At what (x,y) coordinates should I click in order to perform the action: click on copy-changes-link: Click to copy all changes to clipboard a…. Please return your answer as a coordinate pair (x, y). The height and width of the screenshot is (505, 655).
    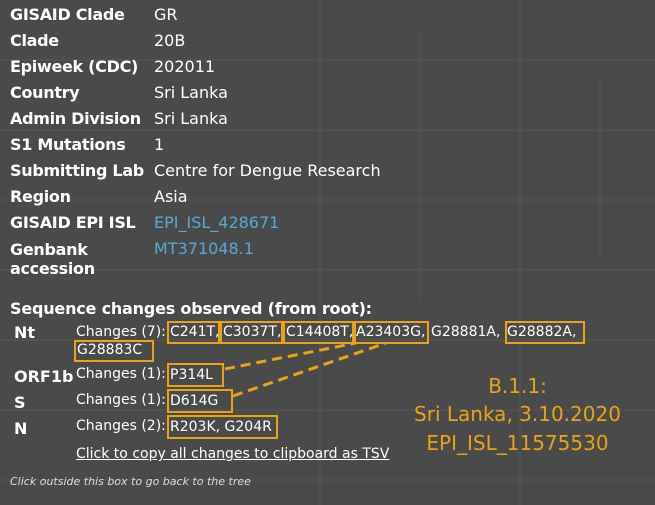
    Looking at the image, I should click on (232, 454).